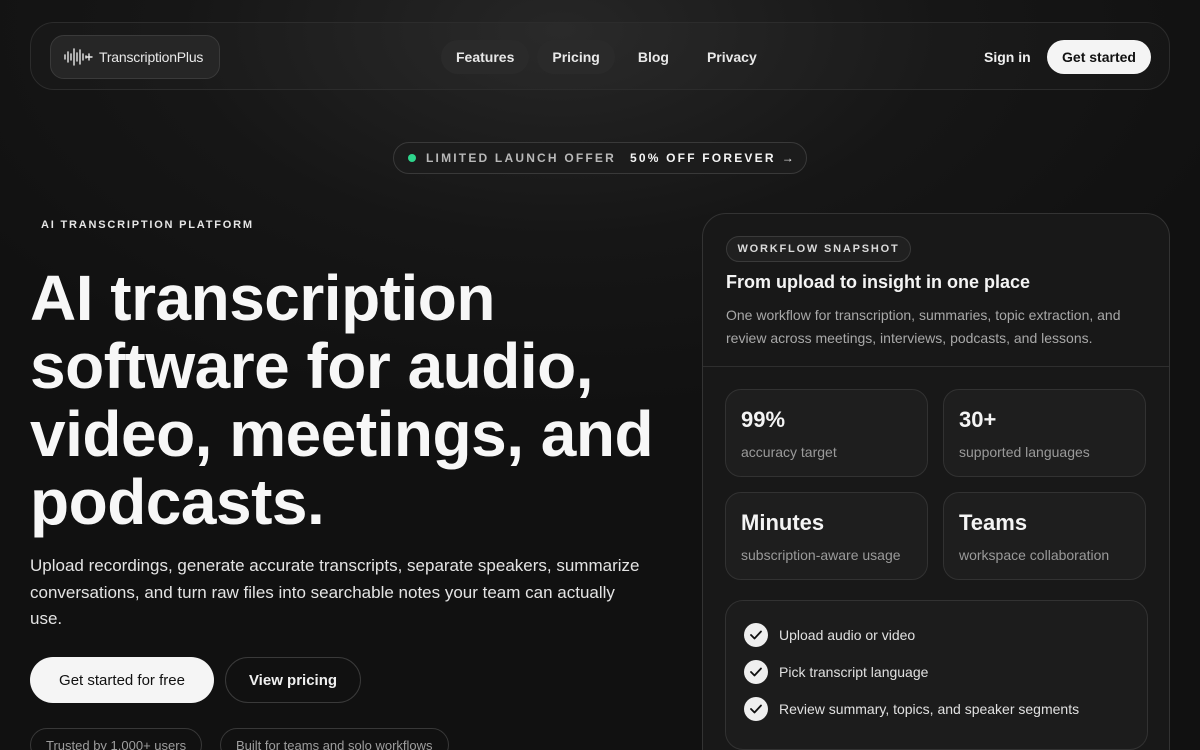 This screenshot has width=1200, height=750. What do you see at coordinates (821, 555) in the screenshot?
I see `stat-label: subscription-aware usage` at bounding box center [821, 555].